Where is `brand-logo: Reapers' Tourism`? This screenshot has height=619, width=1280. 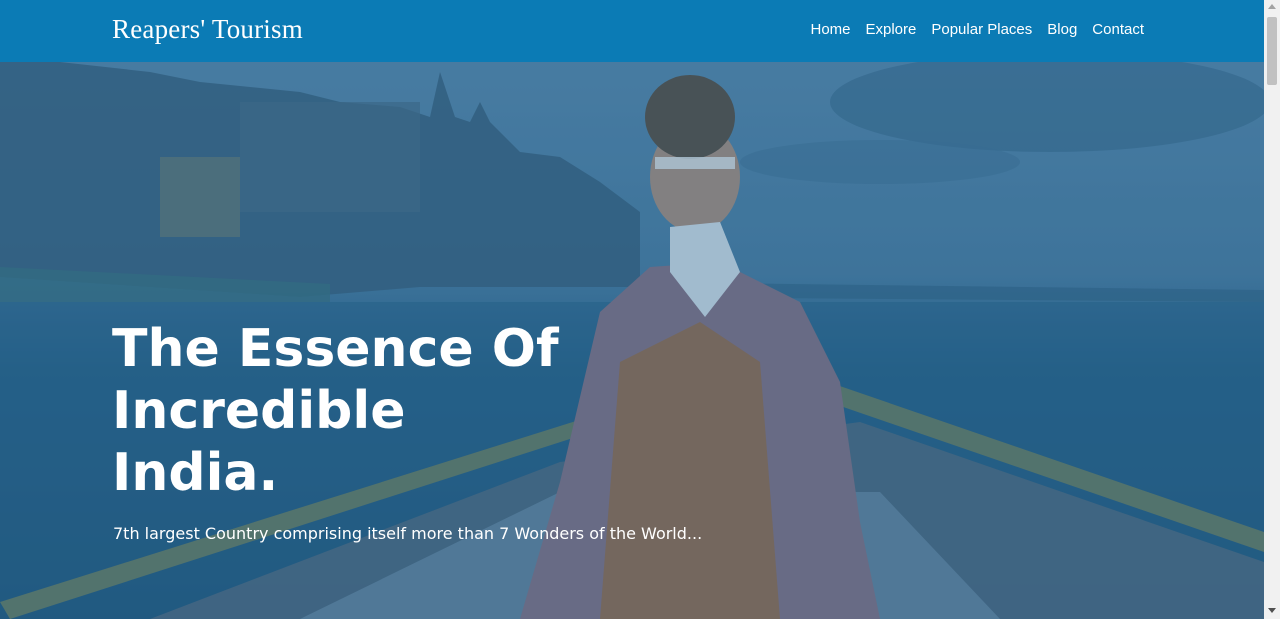
brand-logo: Reapers' Tourism is located at coordinates (207, 29).